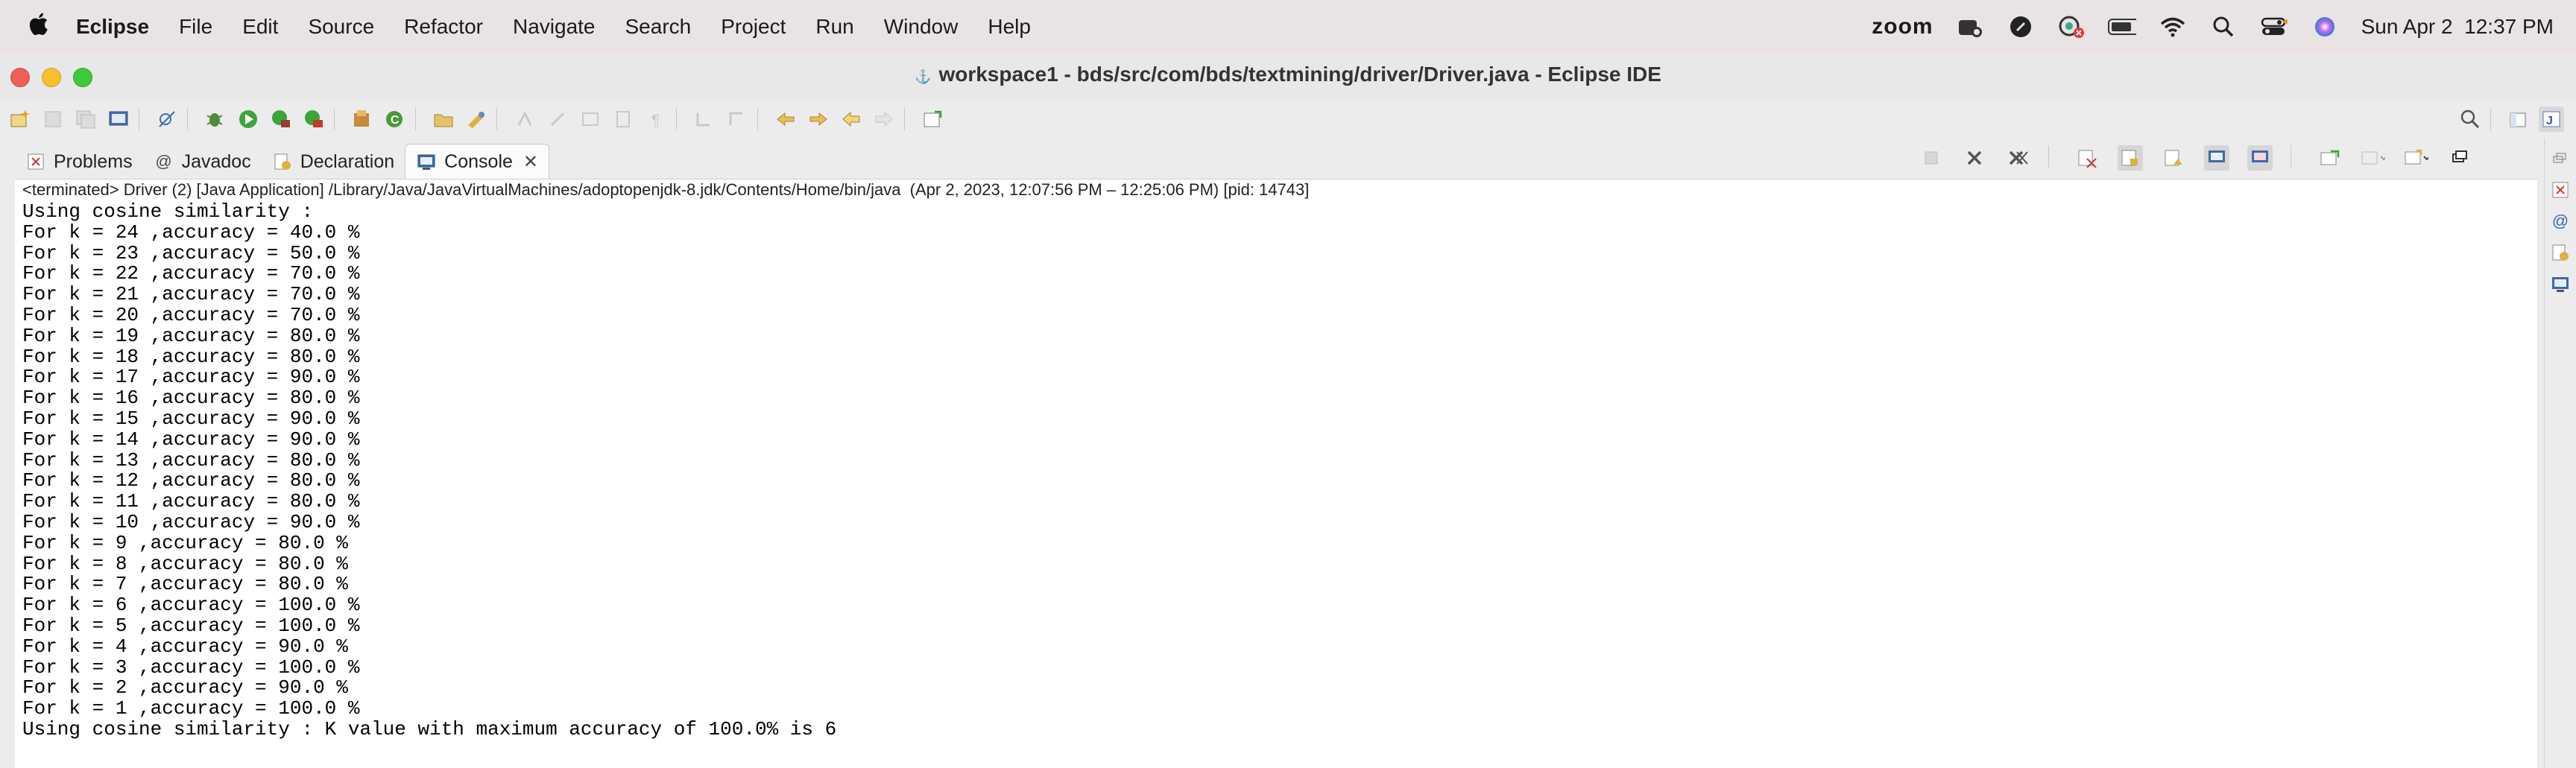 The image size is (2576, 768). Describe the element at coordinates (444, 27) in the screenshot. I see `menu-refactor: Refactor` at that location.